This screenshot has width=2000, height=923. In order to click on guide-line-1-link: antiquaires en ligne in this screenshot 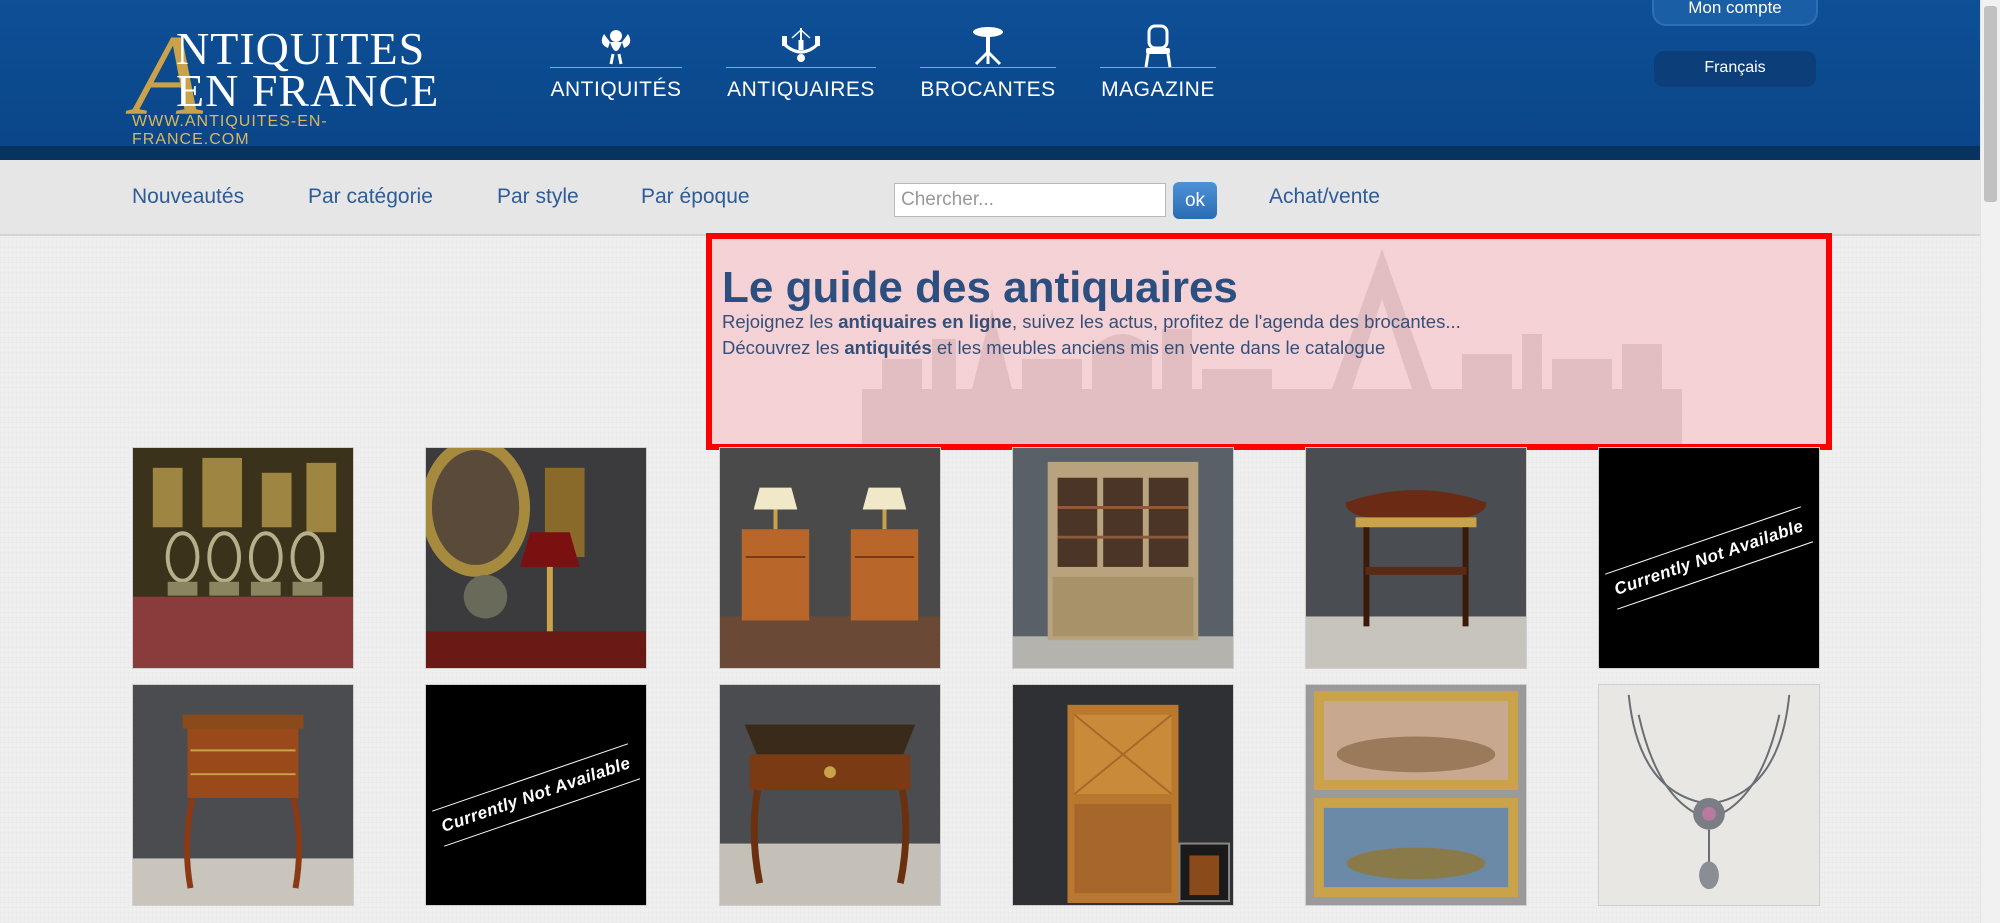, I will do `click(925, 321)`.